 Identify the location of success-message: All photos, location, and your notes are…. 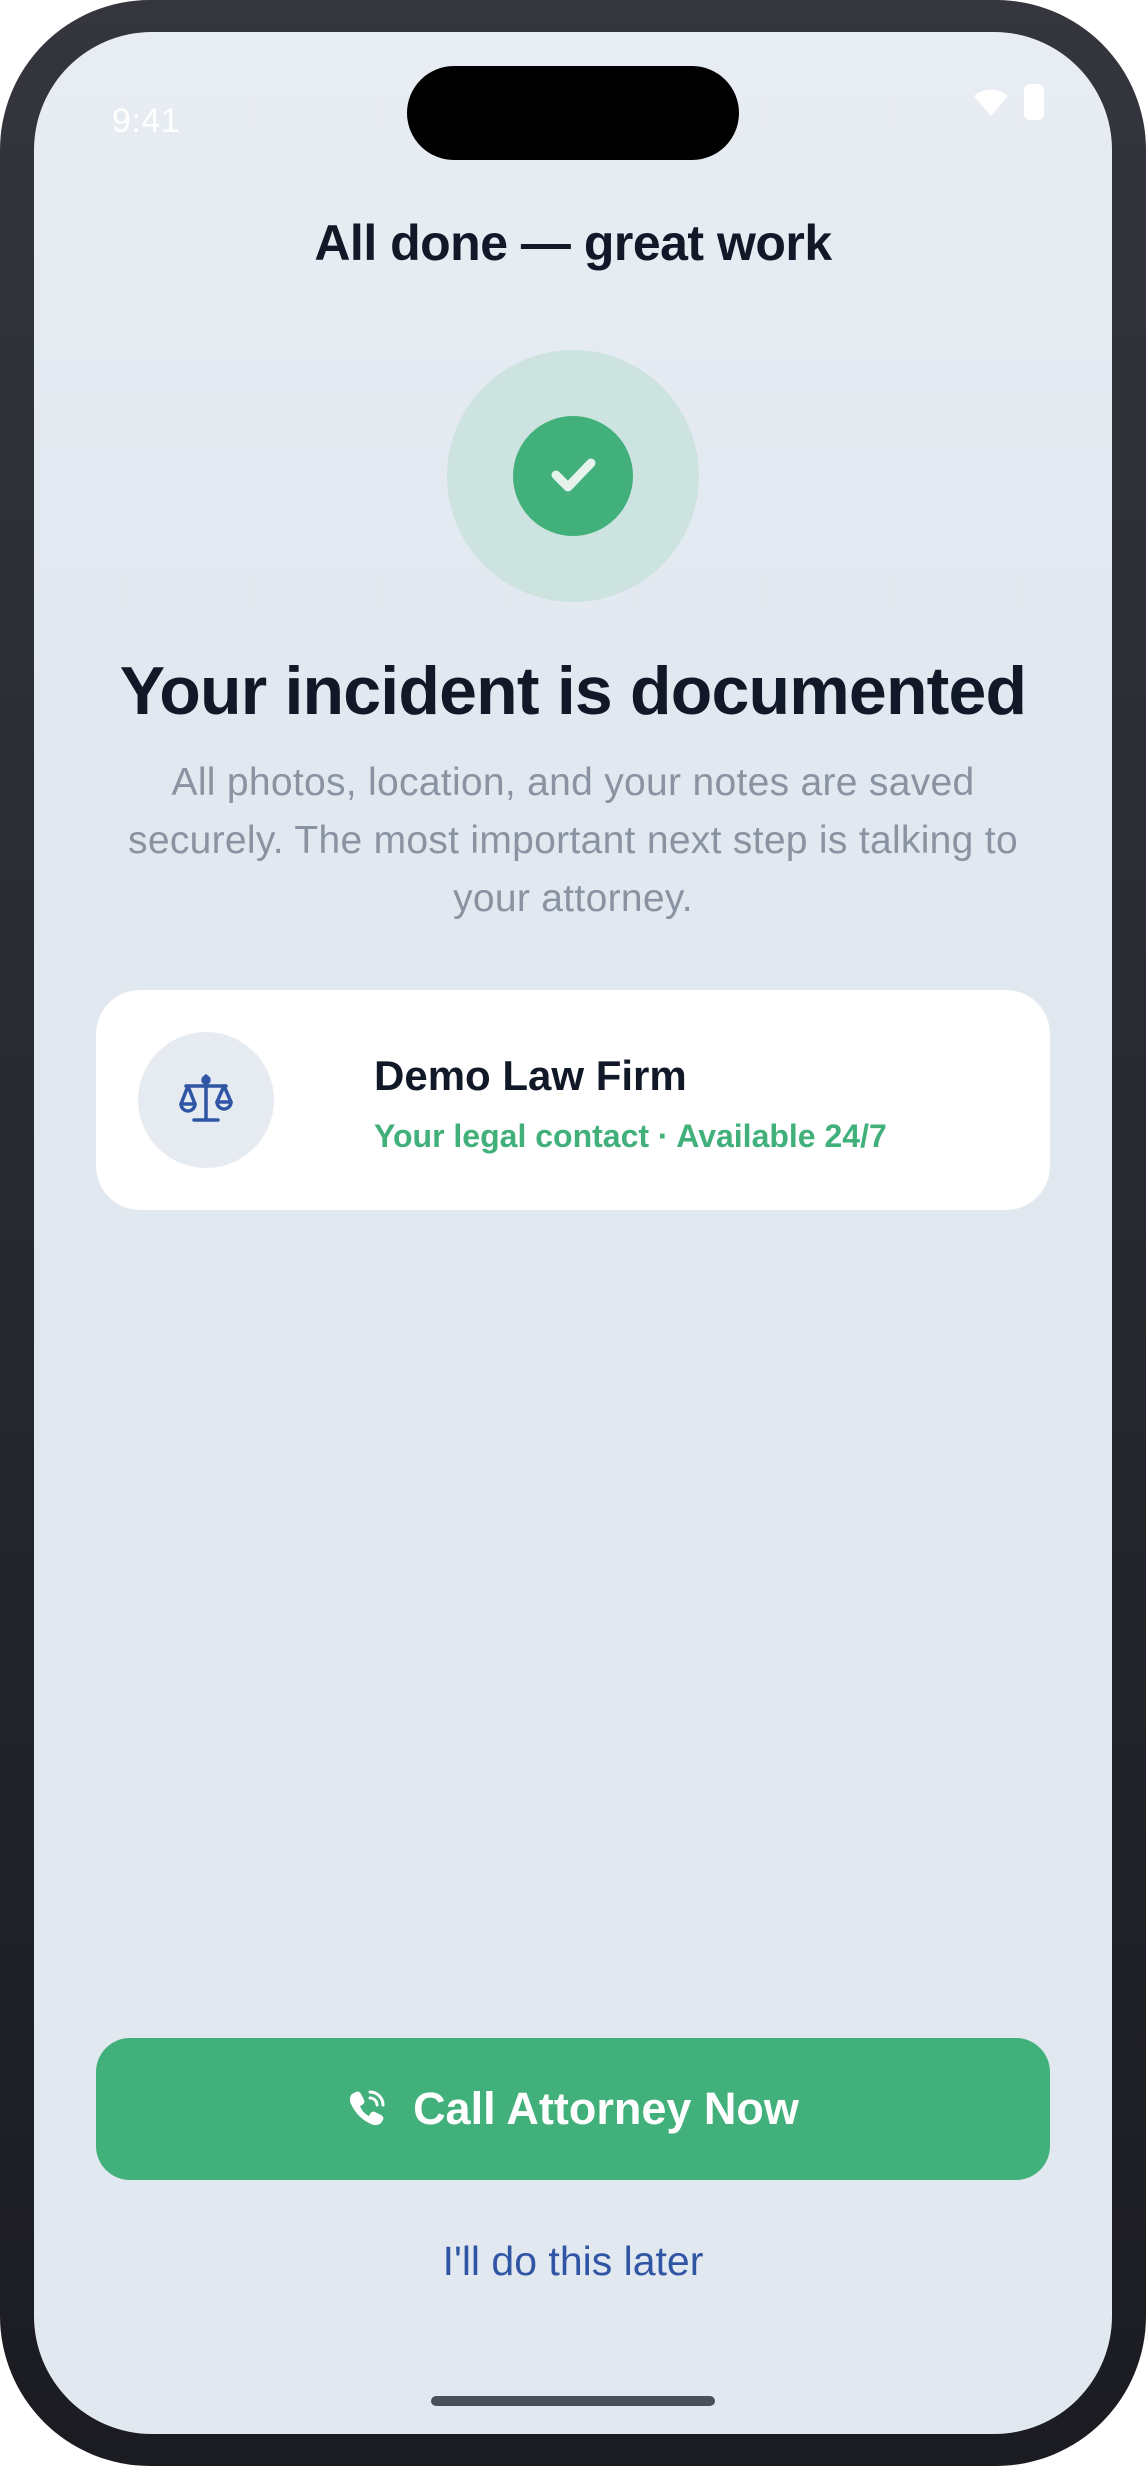
(573, 840).